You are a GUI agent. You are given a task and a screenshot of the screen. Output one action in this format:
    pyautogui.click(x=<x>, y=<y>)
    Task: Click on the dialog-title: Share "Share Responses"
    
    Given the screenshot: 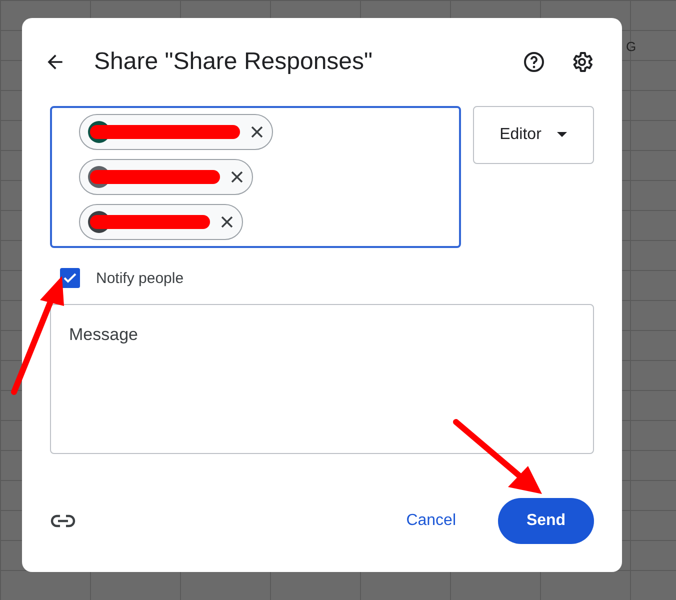 What is the action you would take?
    pyautogui.click(x=234, y=62)
    